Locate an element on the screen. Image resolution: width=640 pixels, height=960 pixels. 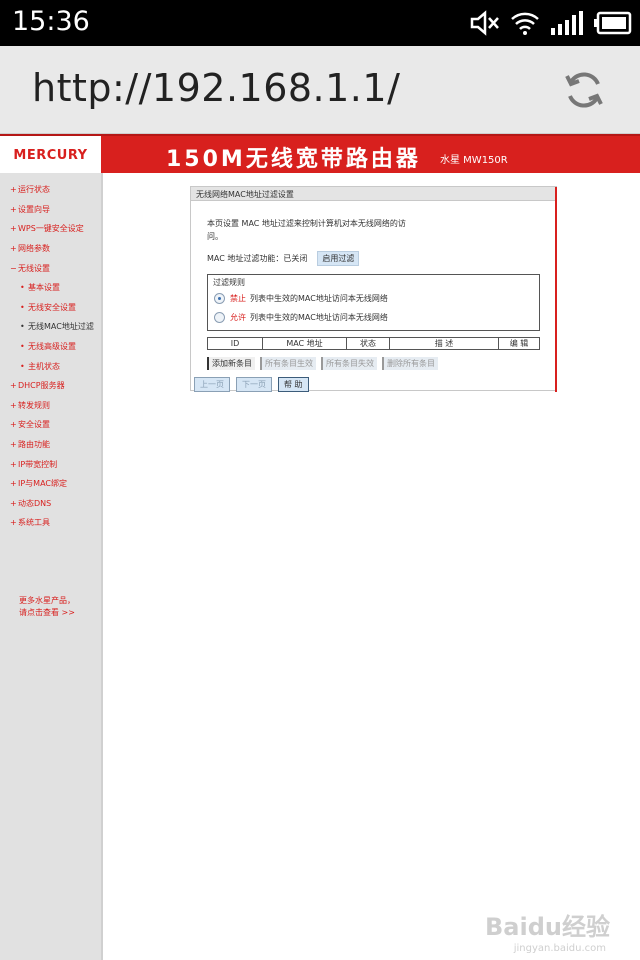
prev-page-button: 上一页 is located at coordinates (212, 384).